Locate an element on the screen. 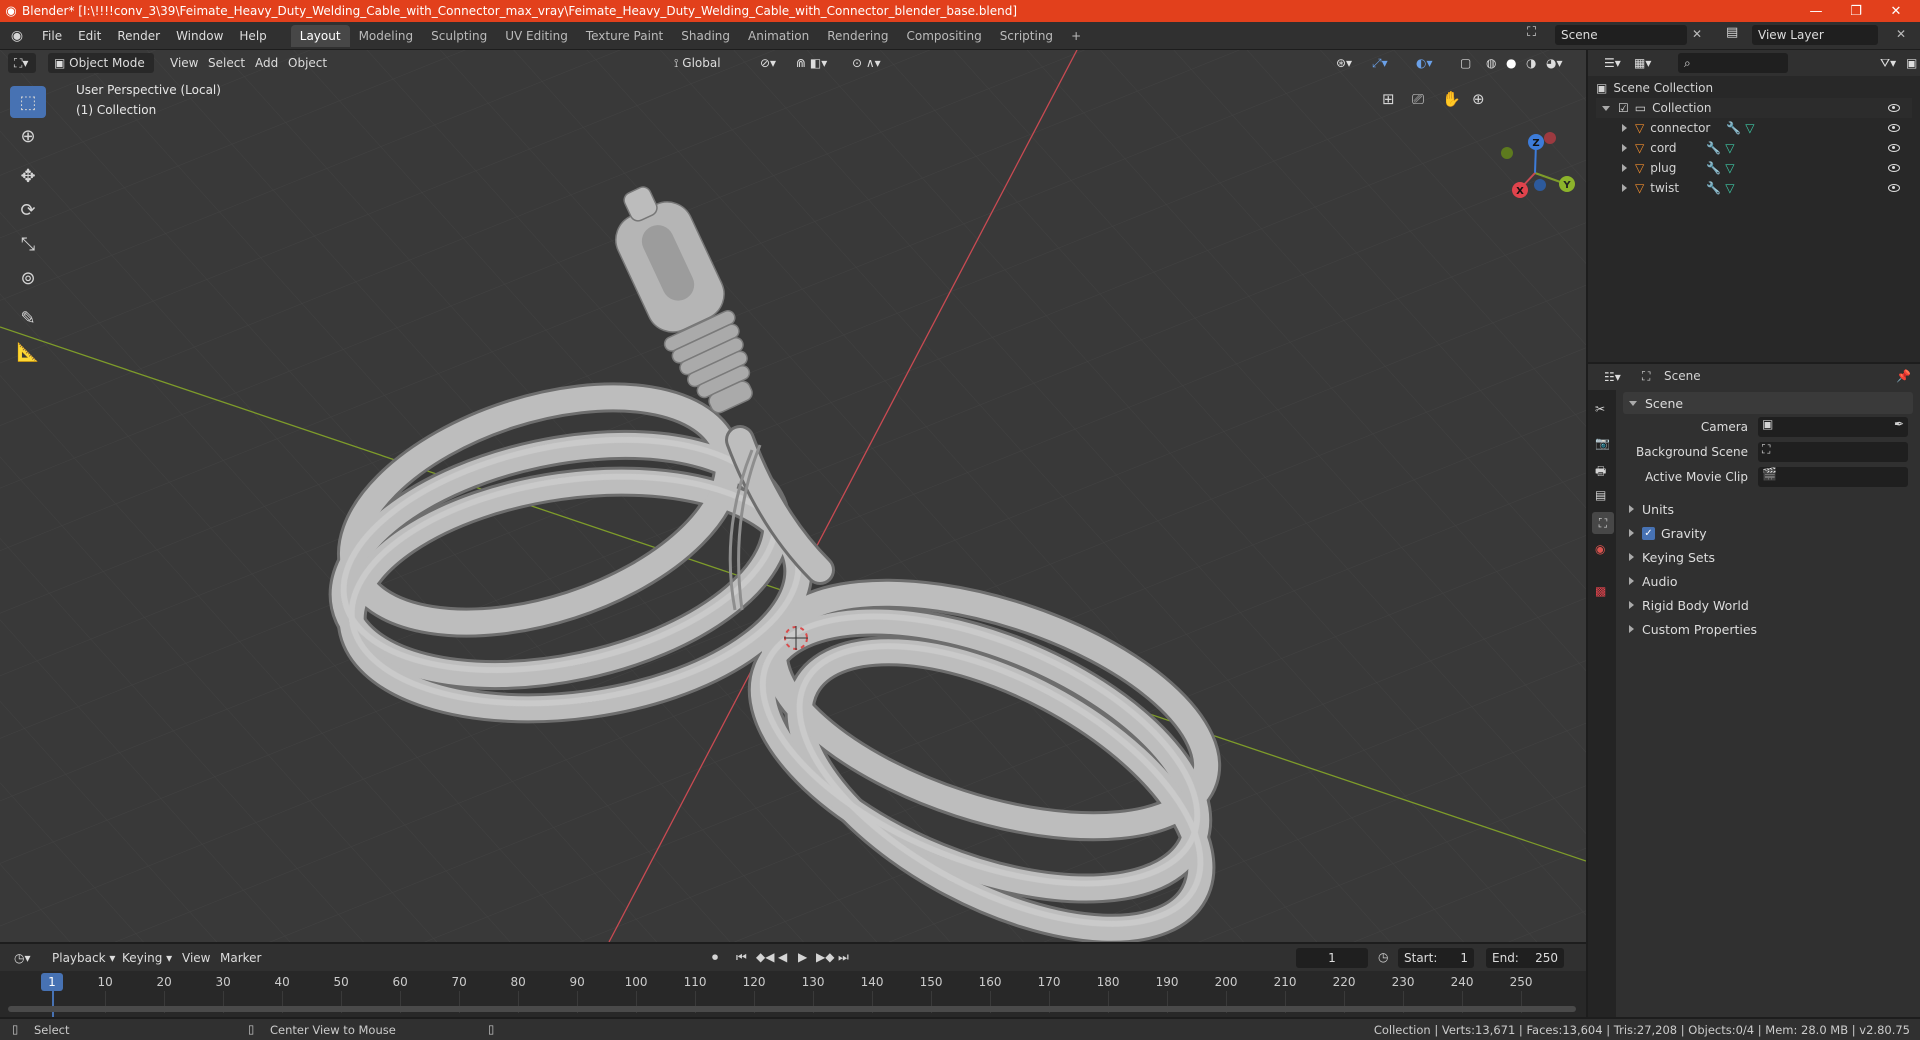 The image size is (1920, 1040). scene-collection-row: ▣ Scene Collection is located at coordinates (1654, 88).